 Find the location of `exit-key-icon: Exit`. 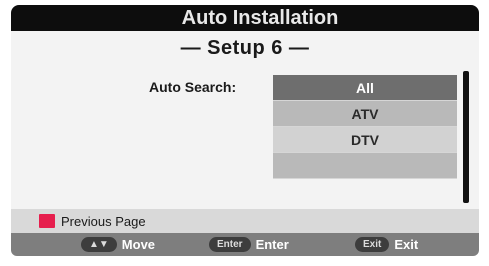

exit-key-icon: Exit is located at coordinates (372, 244).